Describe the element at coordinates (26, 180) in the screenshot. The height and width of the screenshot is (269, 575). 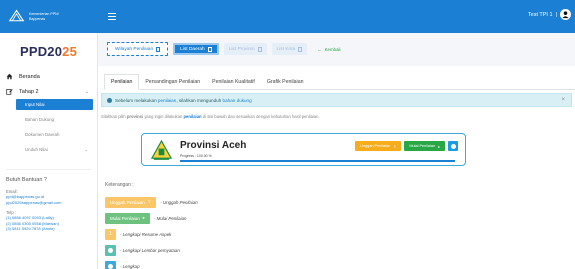
I see `help-title: Butuh Bantuan ?` at that location.